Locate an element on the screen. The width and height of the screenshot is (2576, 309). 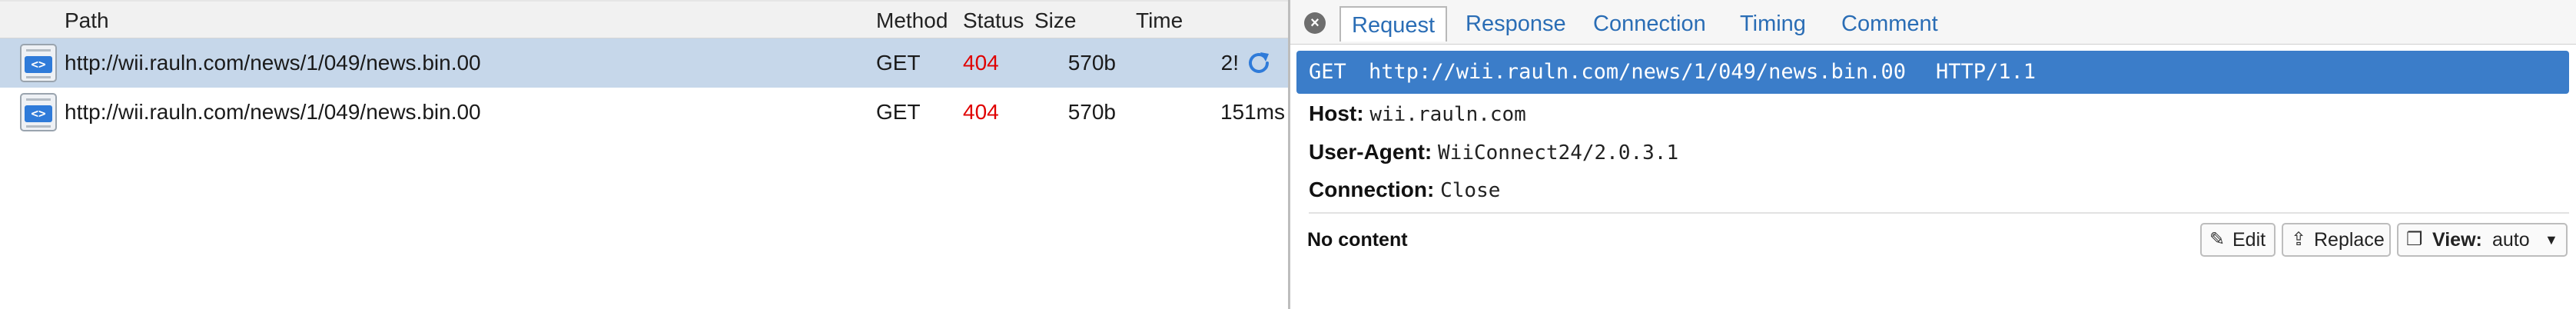
body-separator is located at coordinates (1939, 213).